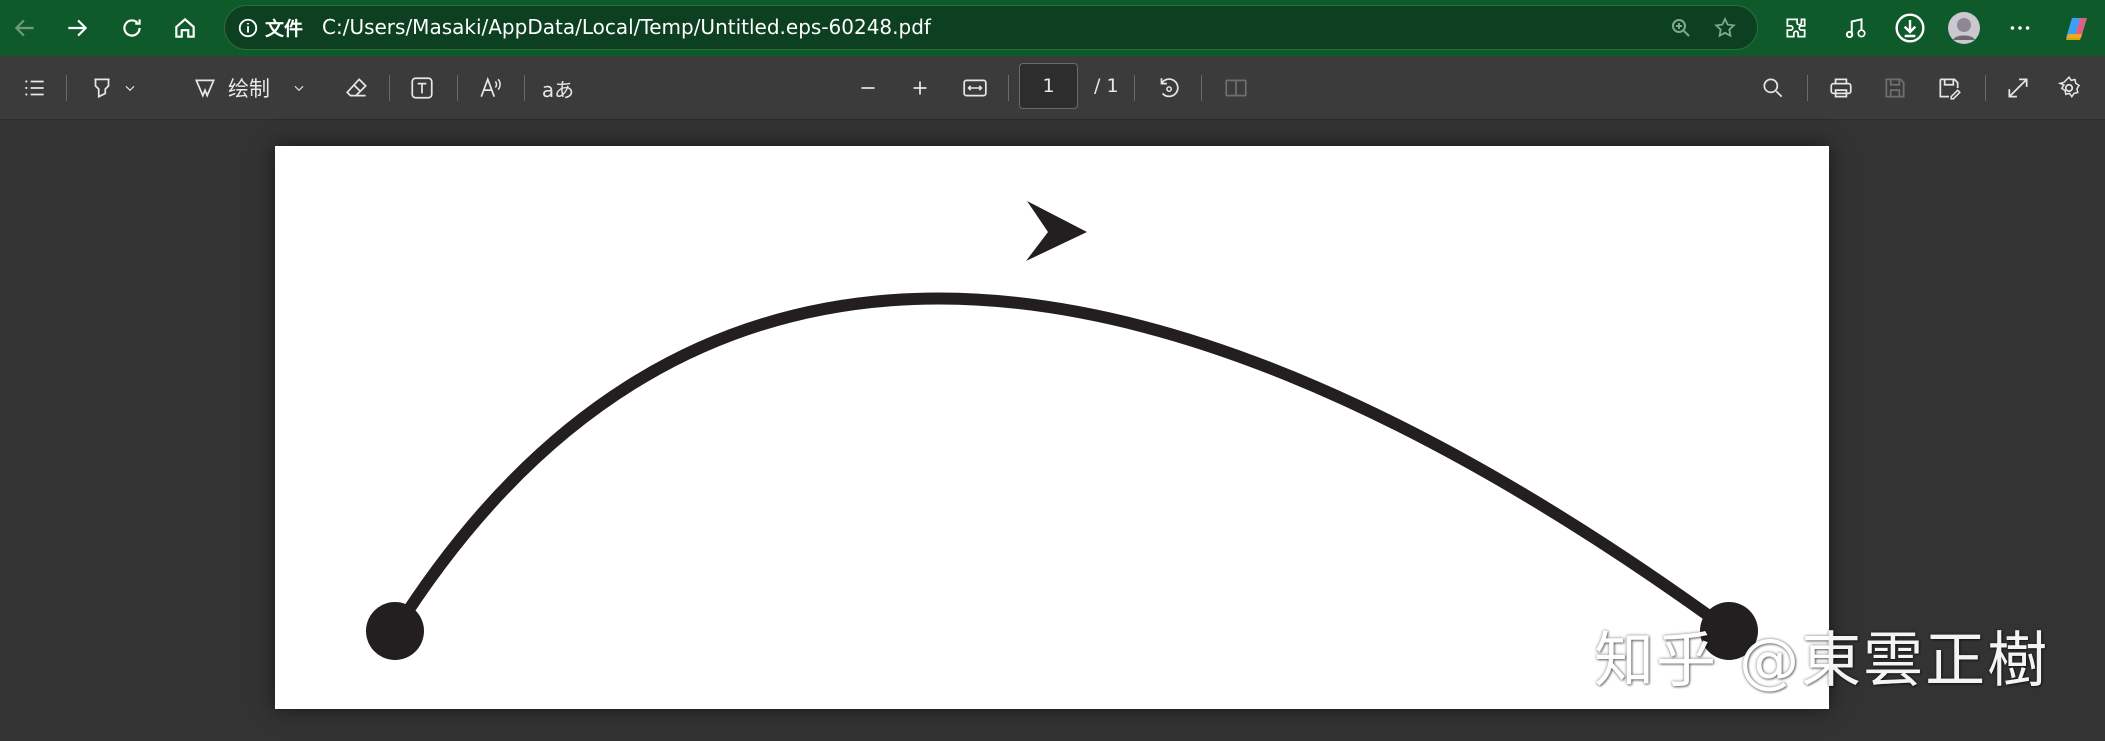 The width and height of the screenshot is (2105, 741). I want to click on media-button, so click(1855, 28).